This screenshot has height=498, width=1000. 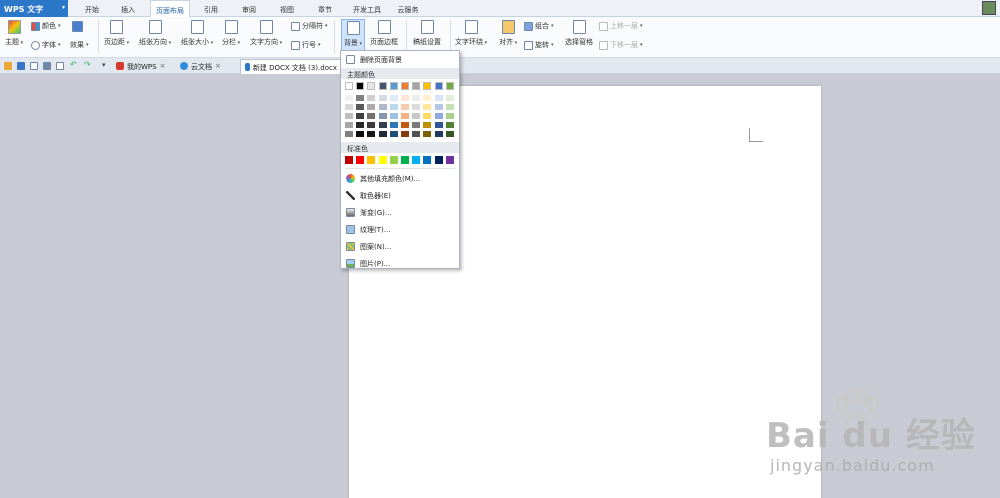 I want to click on page-border-button: 页面边框, so click(x=384, y=33).